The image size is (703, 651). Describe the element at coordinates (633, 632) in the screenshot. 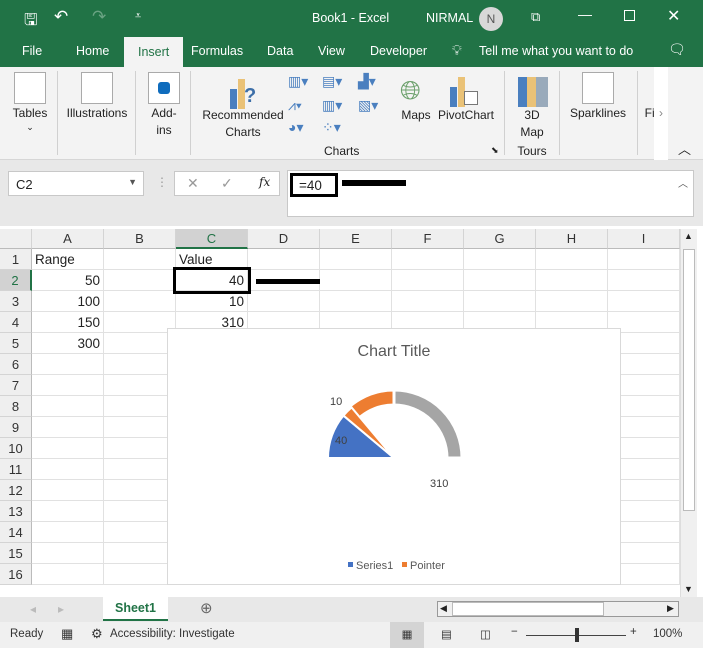

I see `zoom-in-button: +` at that location.